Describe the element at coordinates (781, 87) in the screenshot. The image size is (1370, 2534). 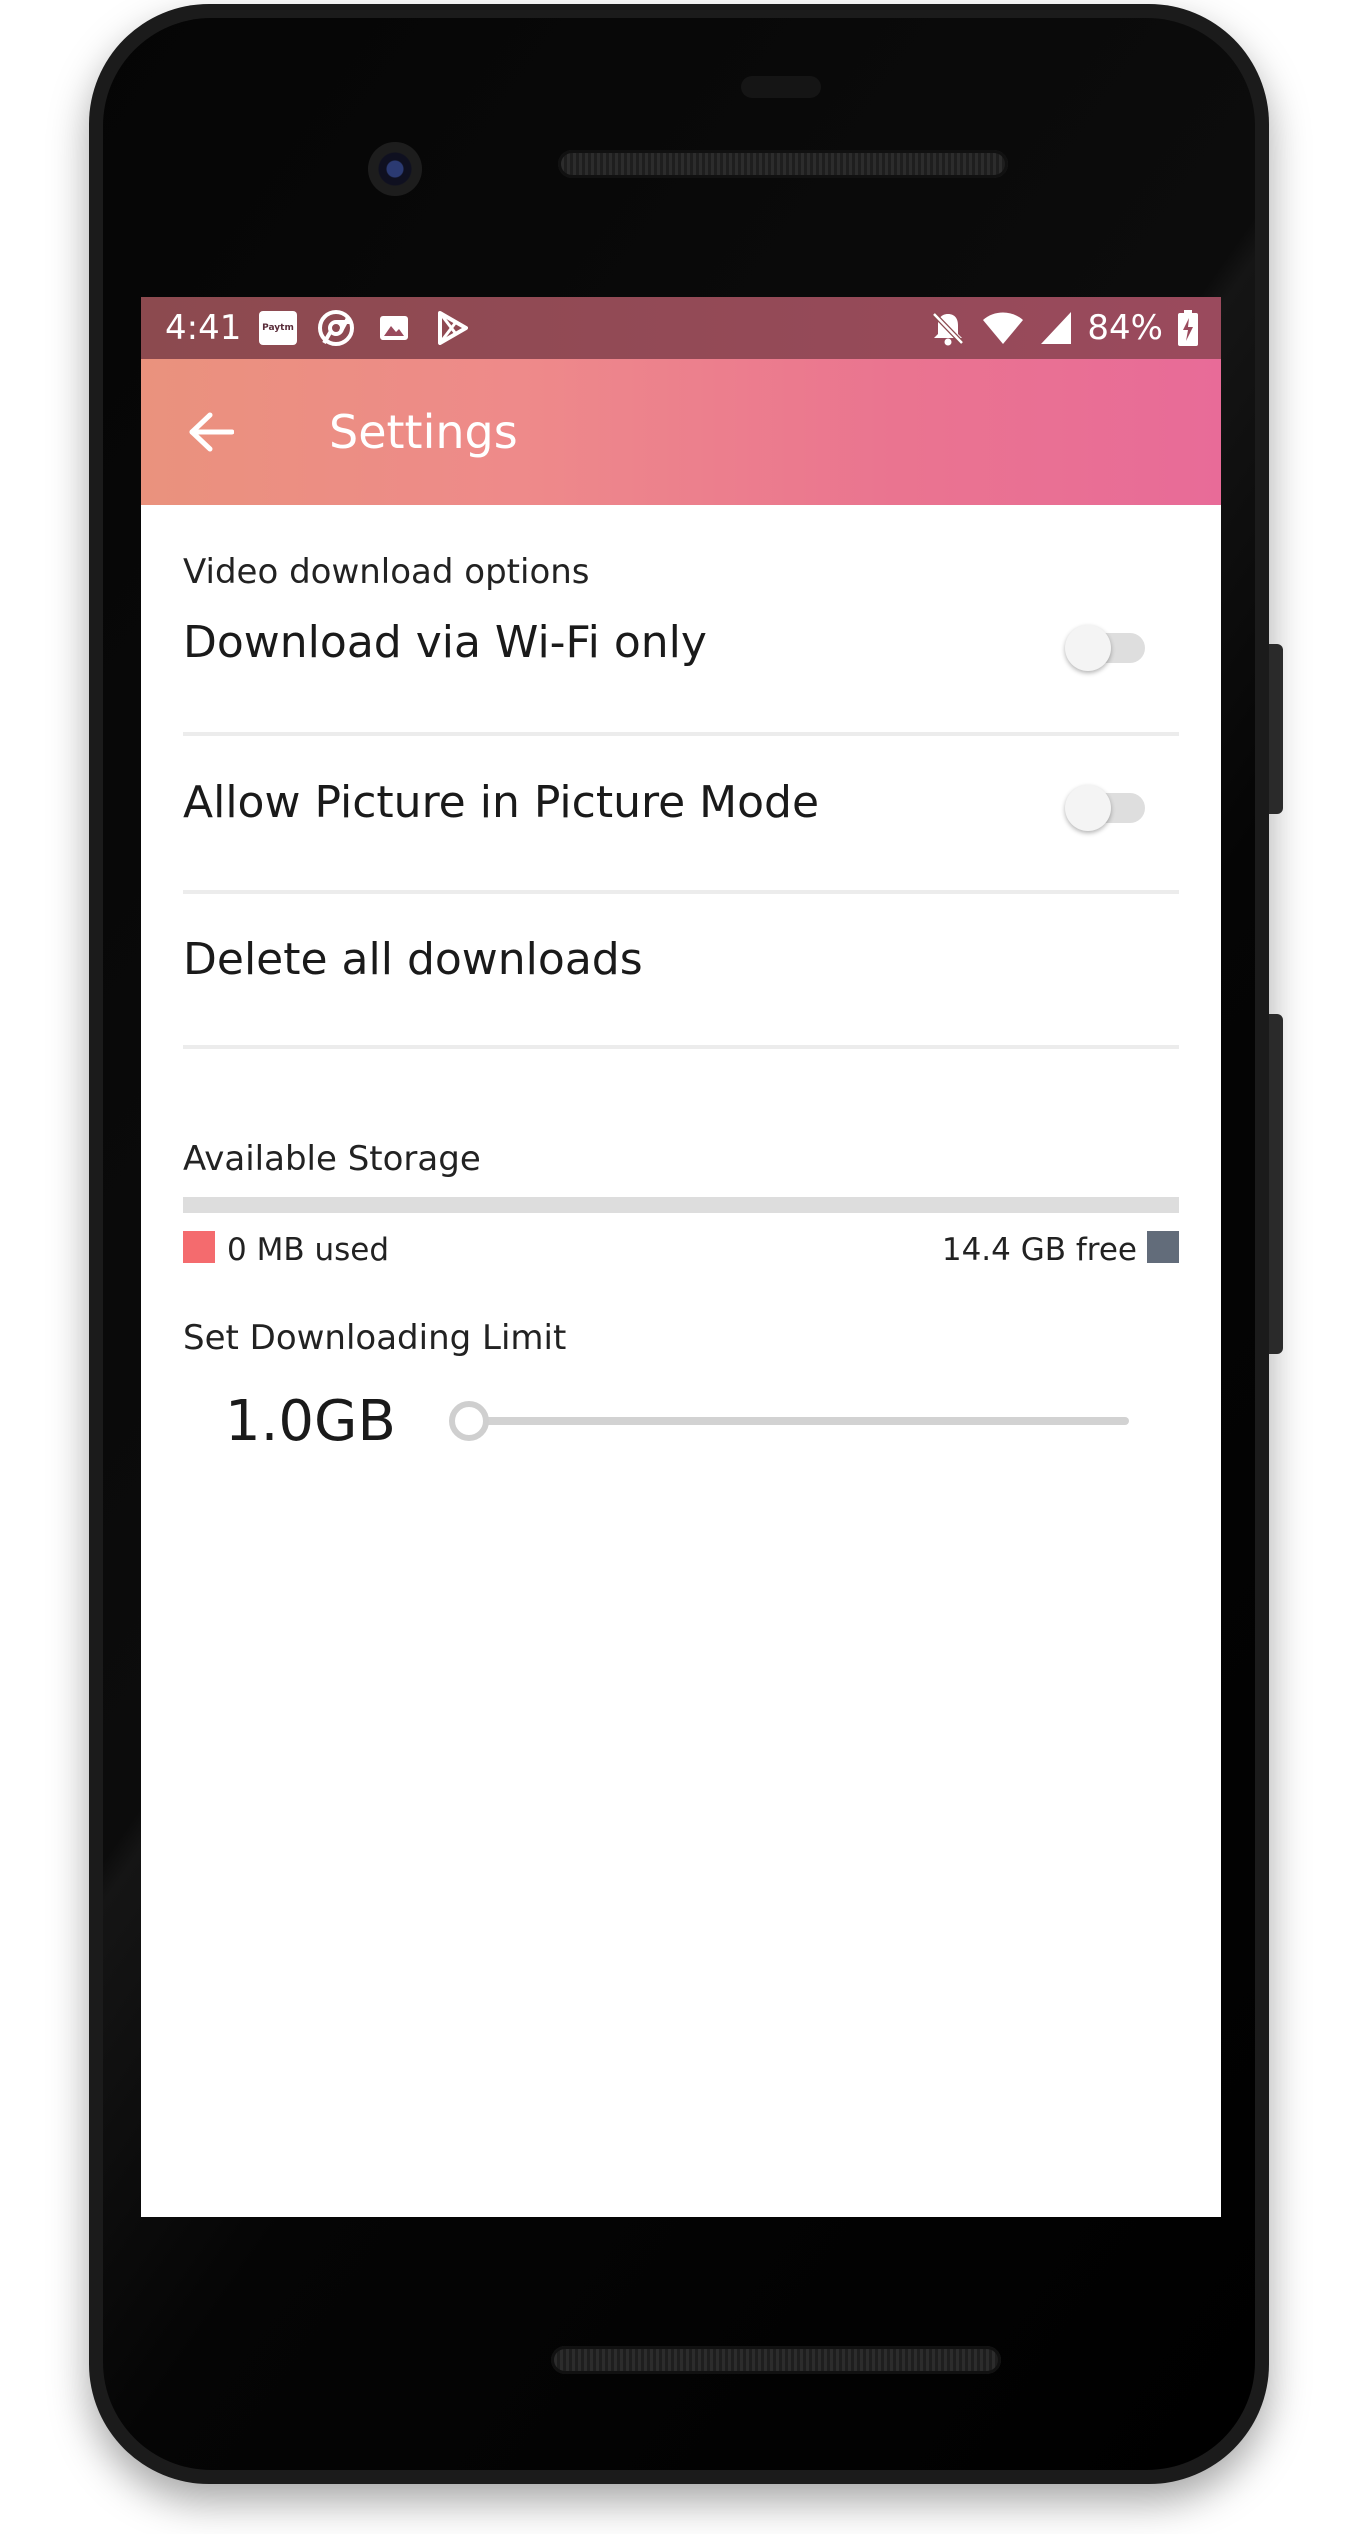
I see `proximity-sensor` at that location.